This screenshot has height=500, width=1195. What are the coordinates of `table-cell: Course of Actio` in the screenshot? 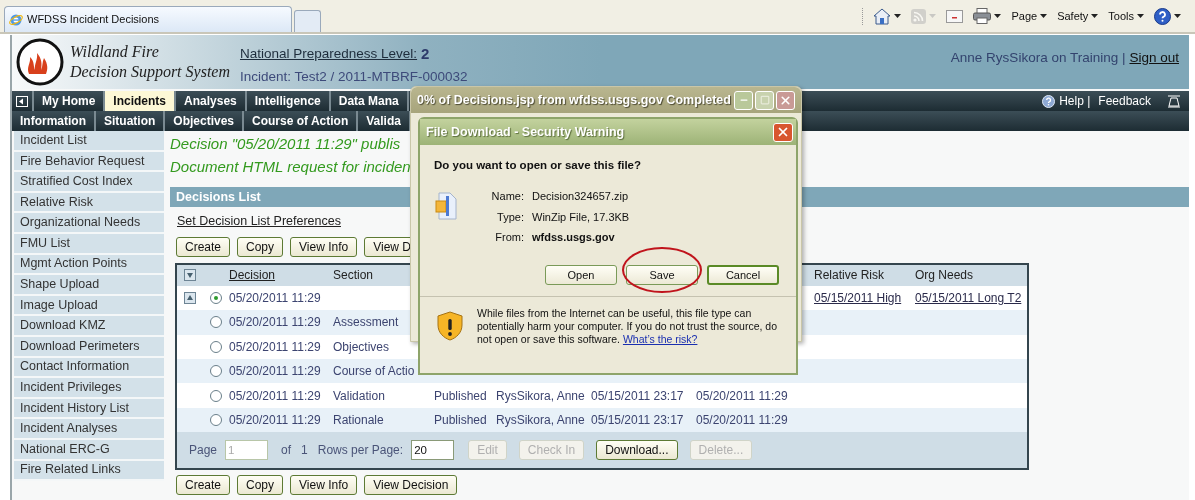 It's located at (374, 371).